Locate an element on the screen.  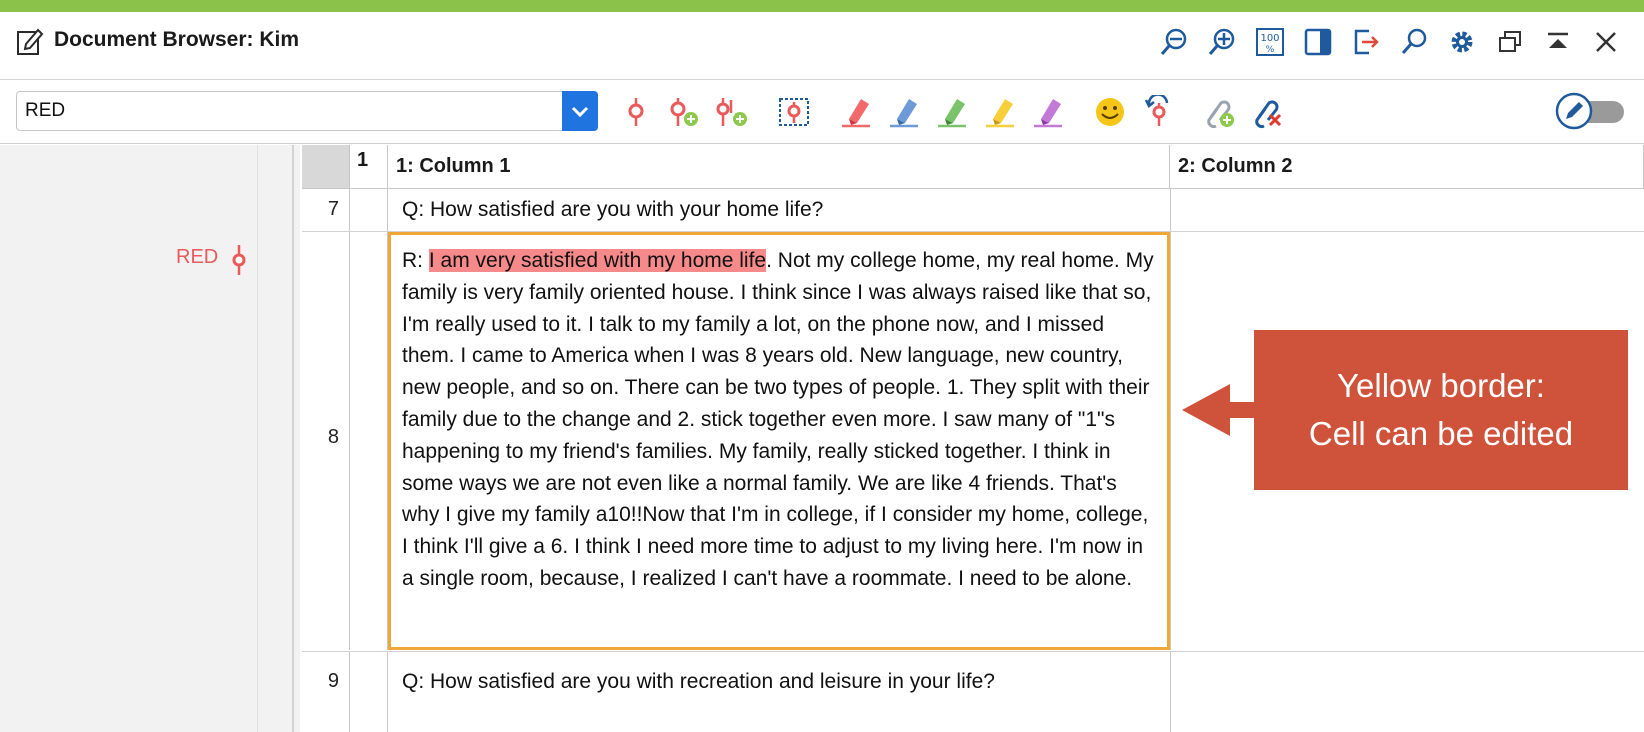
table-corner is located at coordinates (326, 167).